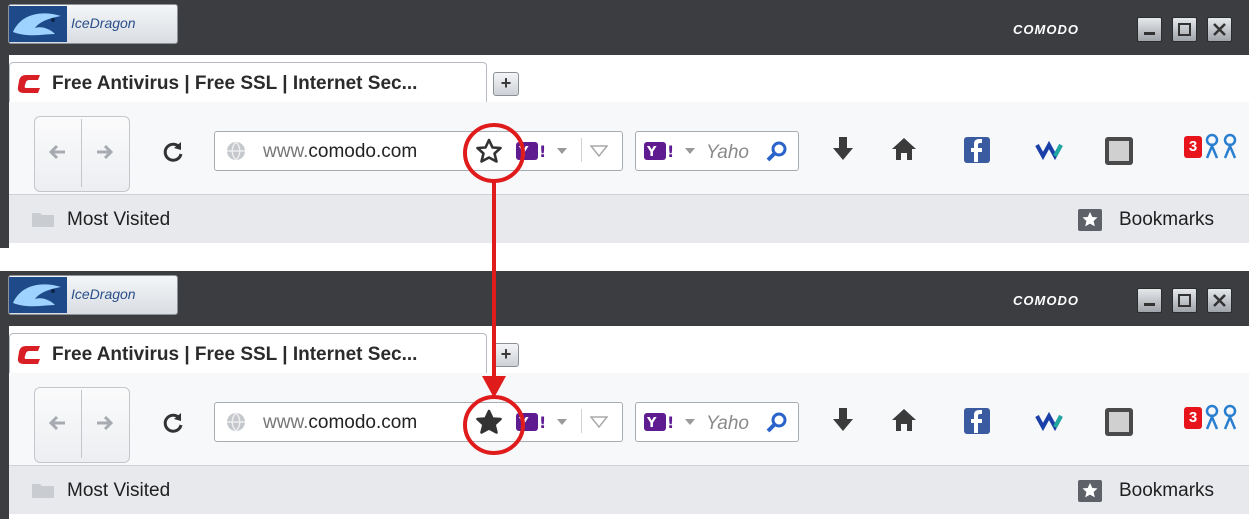  What do you see at coordinates (489, 151) in the screenshot?
I see `bookmark-star-outline-icon` at bounding box center [489, 151].